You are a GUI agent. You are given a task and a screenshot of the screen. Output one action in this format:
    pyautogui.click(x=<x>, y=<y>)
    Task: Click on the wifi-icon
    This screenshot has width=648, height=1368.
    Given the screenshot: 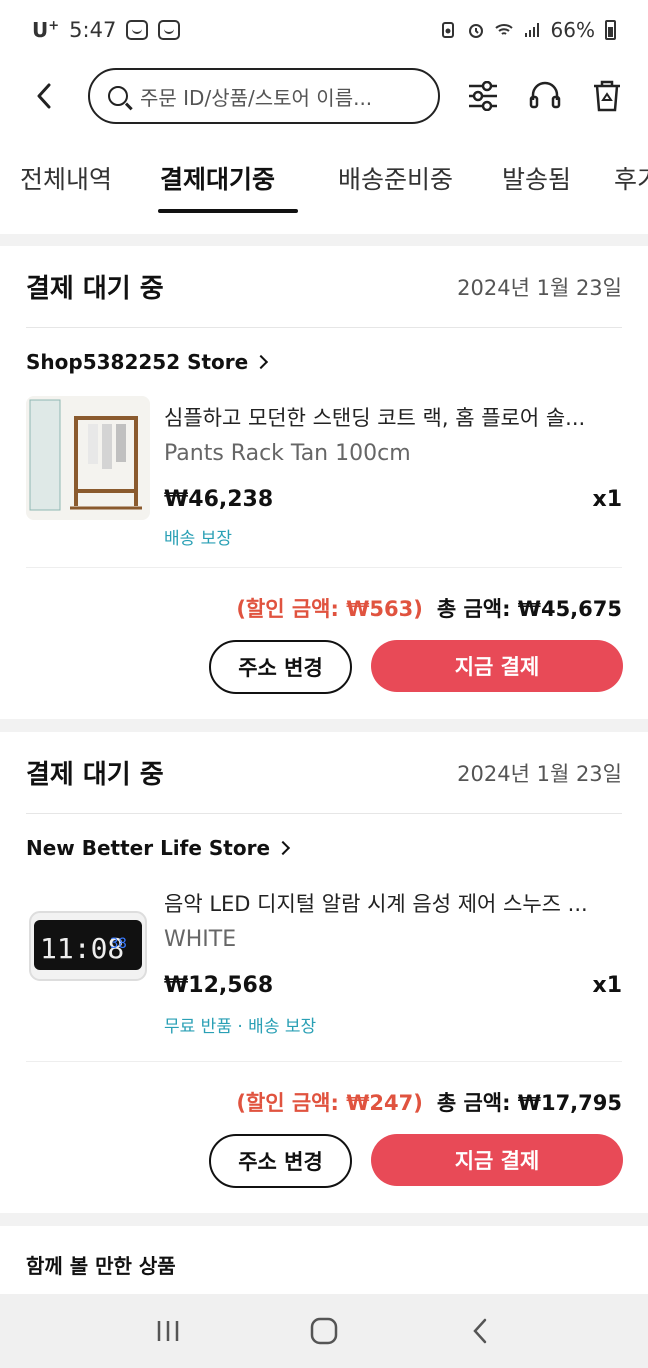 What is the action you would take?
    pyautogui.click(x=503, y=29)
    